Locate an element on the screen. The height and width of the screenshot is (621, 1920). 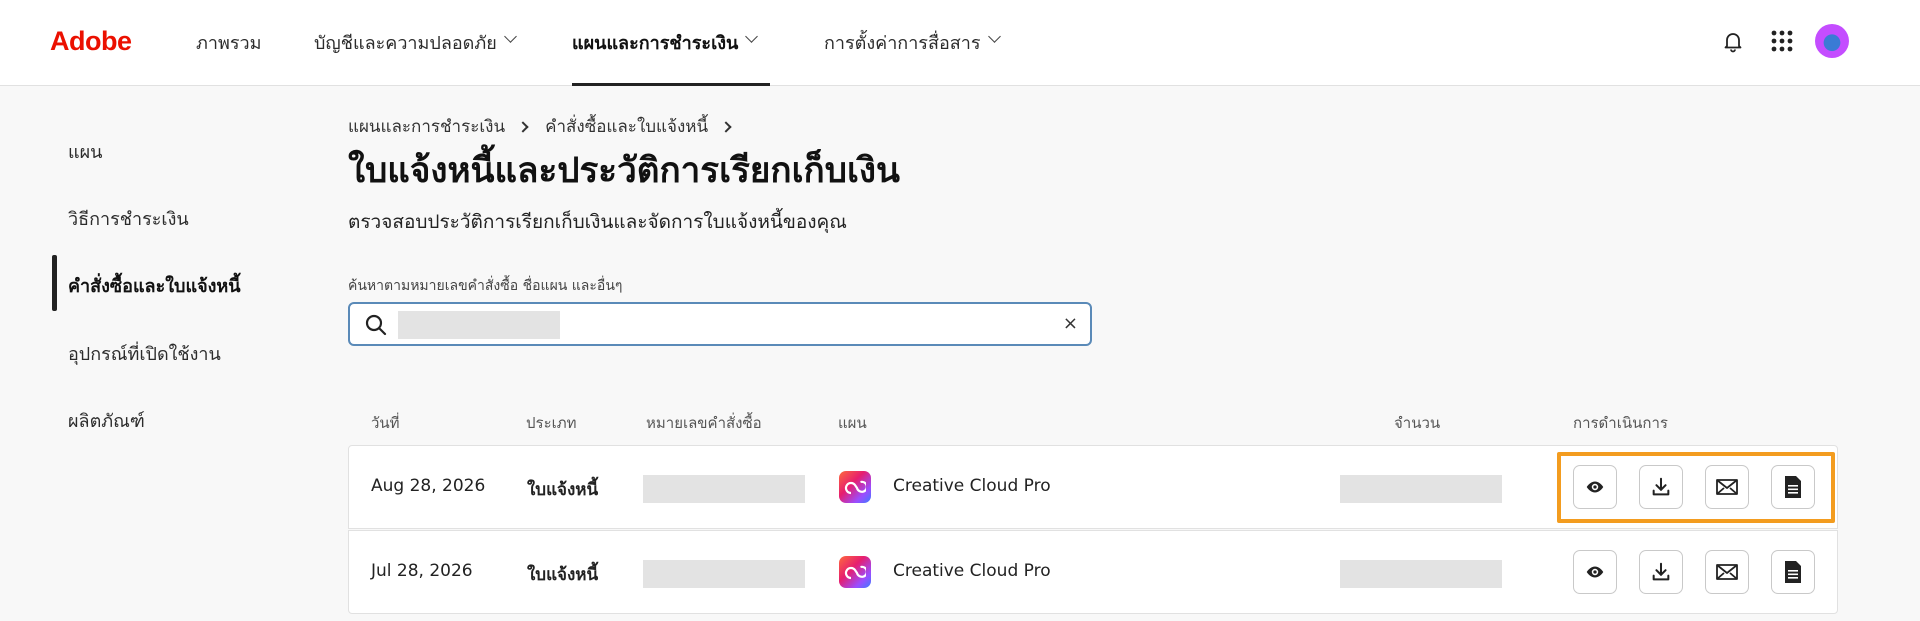
nav-plans-payment-label: แผนและการชำระเงิน is located at coordinates (655, 43).